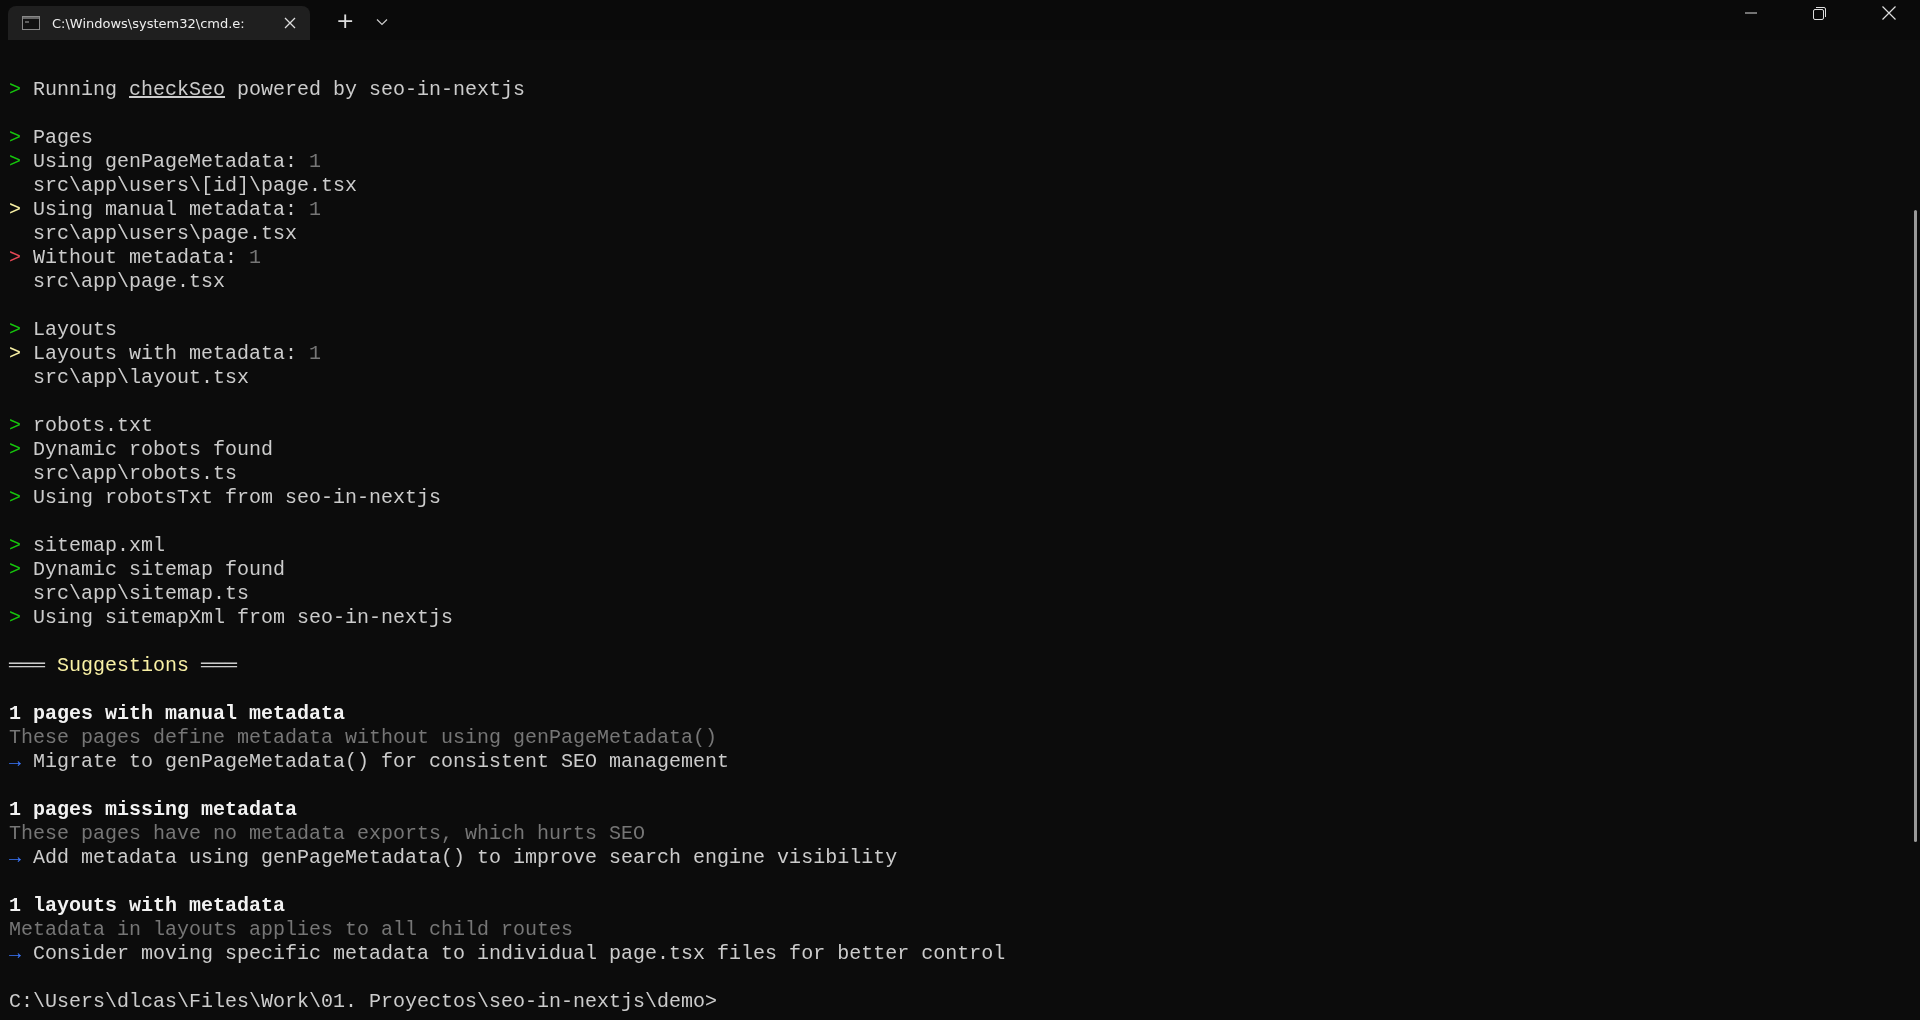  What do you see at coordinates (141, 594) in the screenshot?
I see `file-path: src\app\sitemap.ts` at bounding box center [141, 594].